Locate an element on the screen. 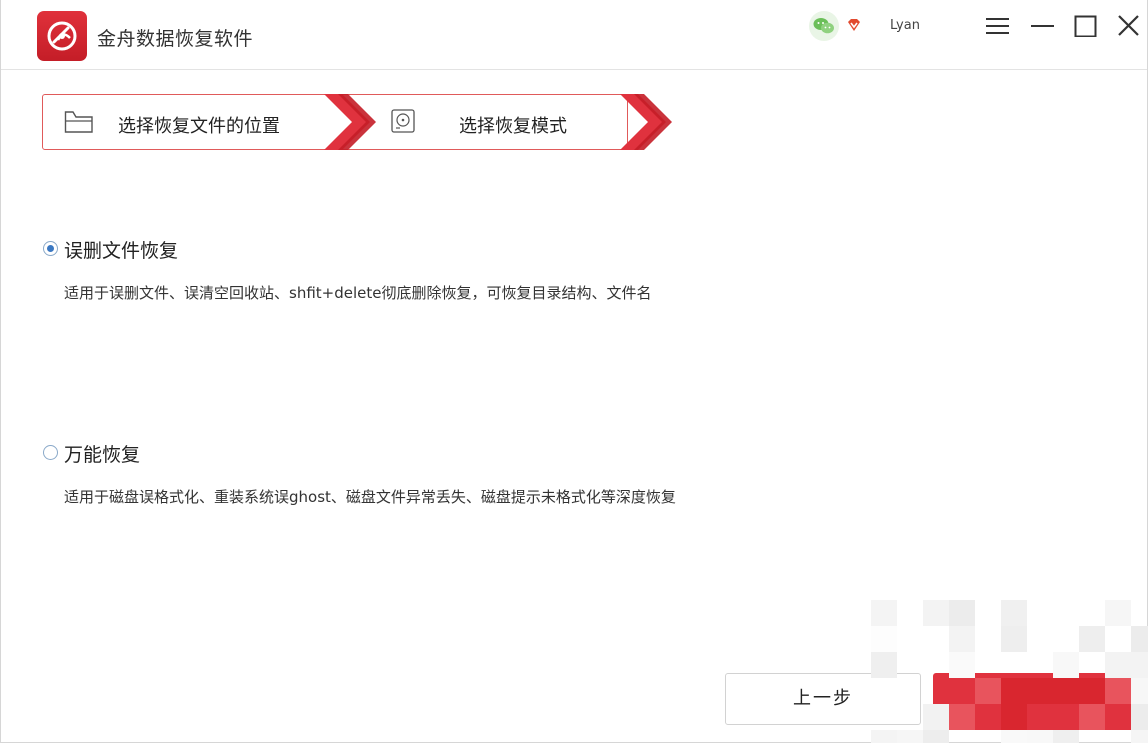  title-bar: 金舟数据恢复软件 Lyan is located at coordinates (574, 35).